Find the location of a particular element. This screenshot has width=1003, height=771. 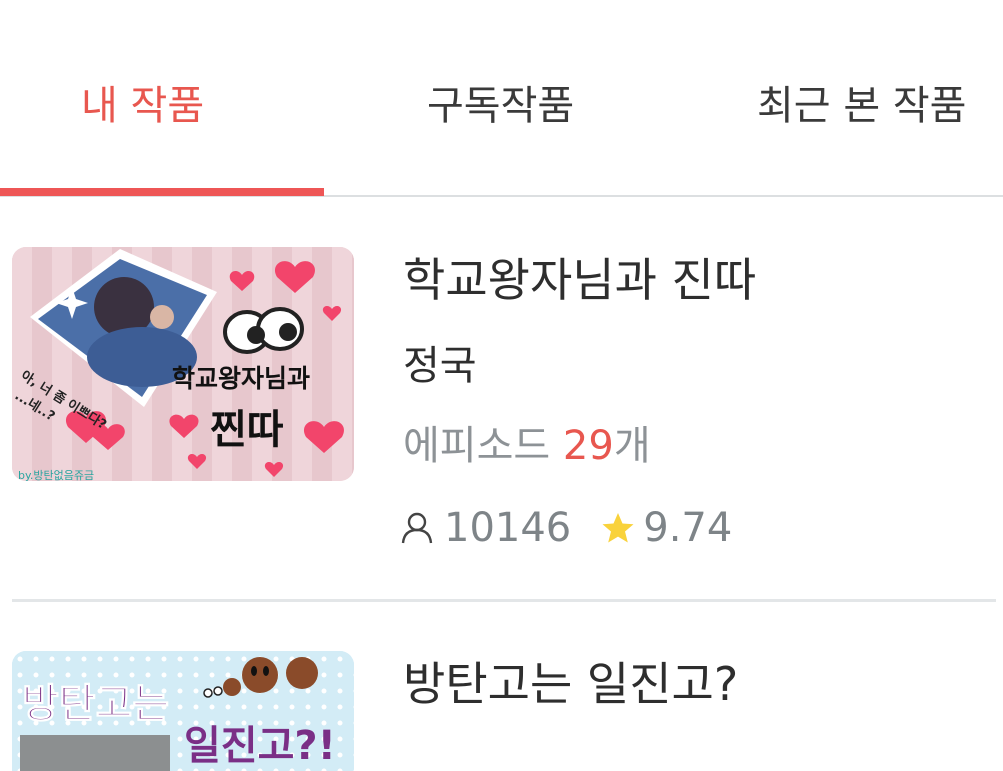

tab-subscribed: 구독작품 is located at coordinates (500, 106).